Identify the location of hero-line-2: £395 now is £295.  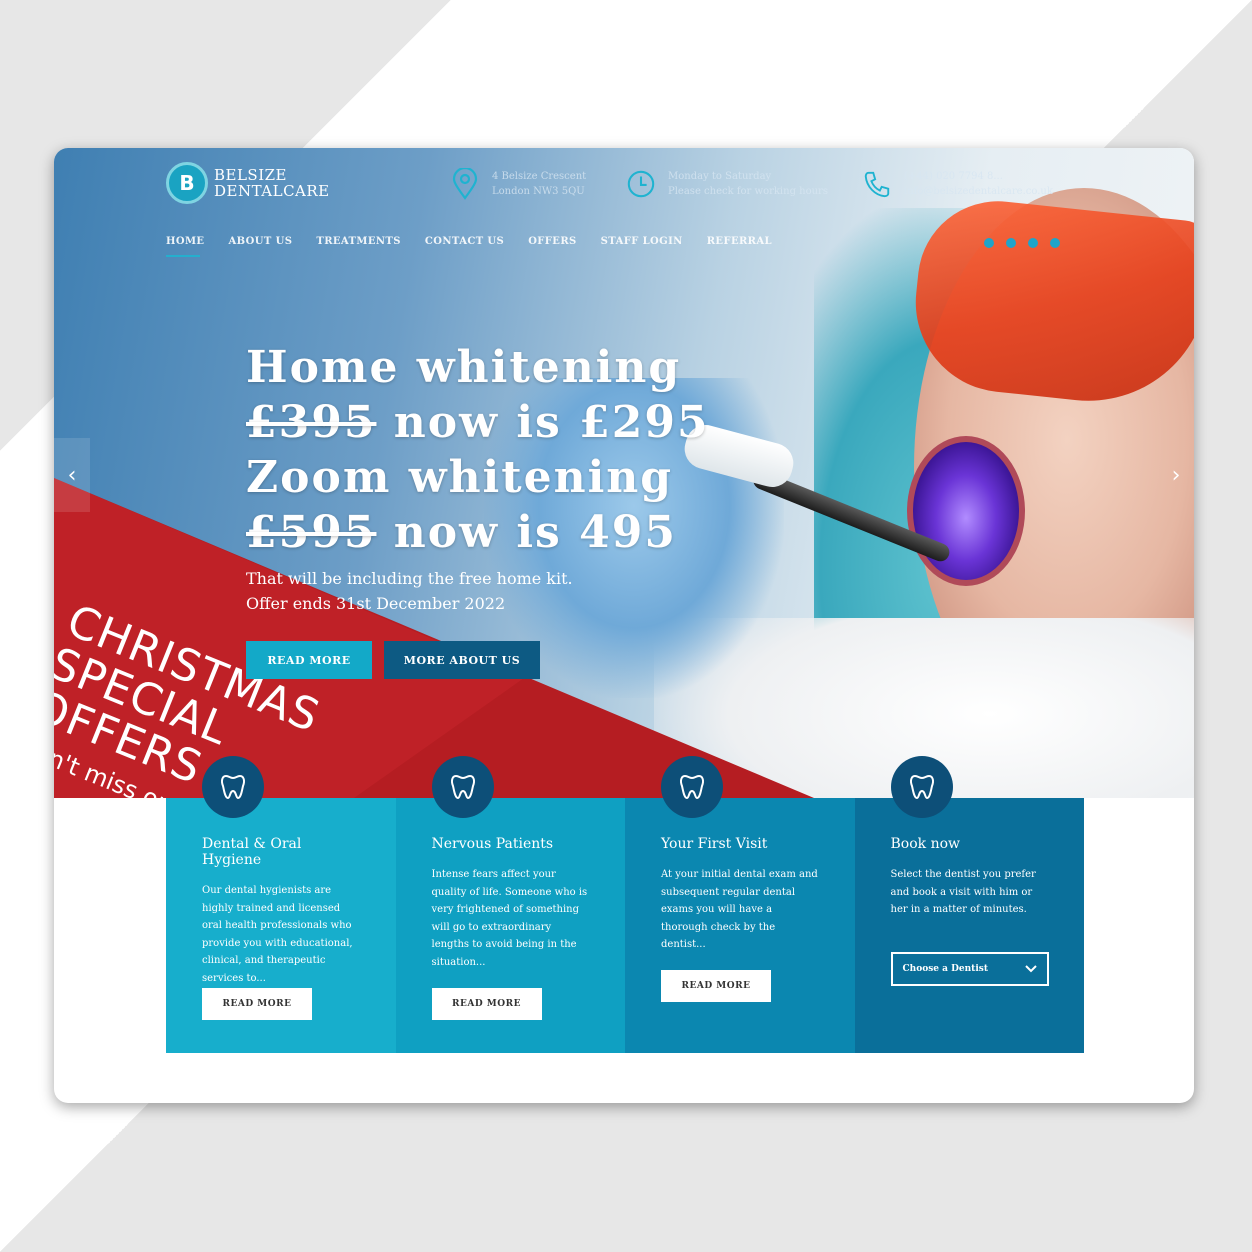
(478, 422).